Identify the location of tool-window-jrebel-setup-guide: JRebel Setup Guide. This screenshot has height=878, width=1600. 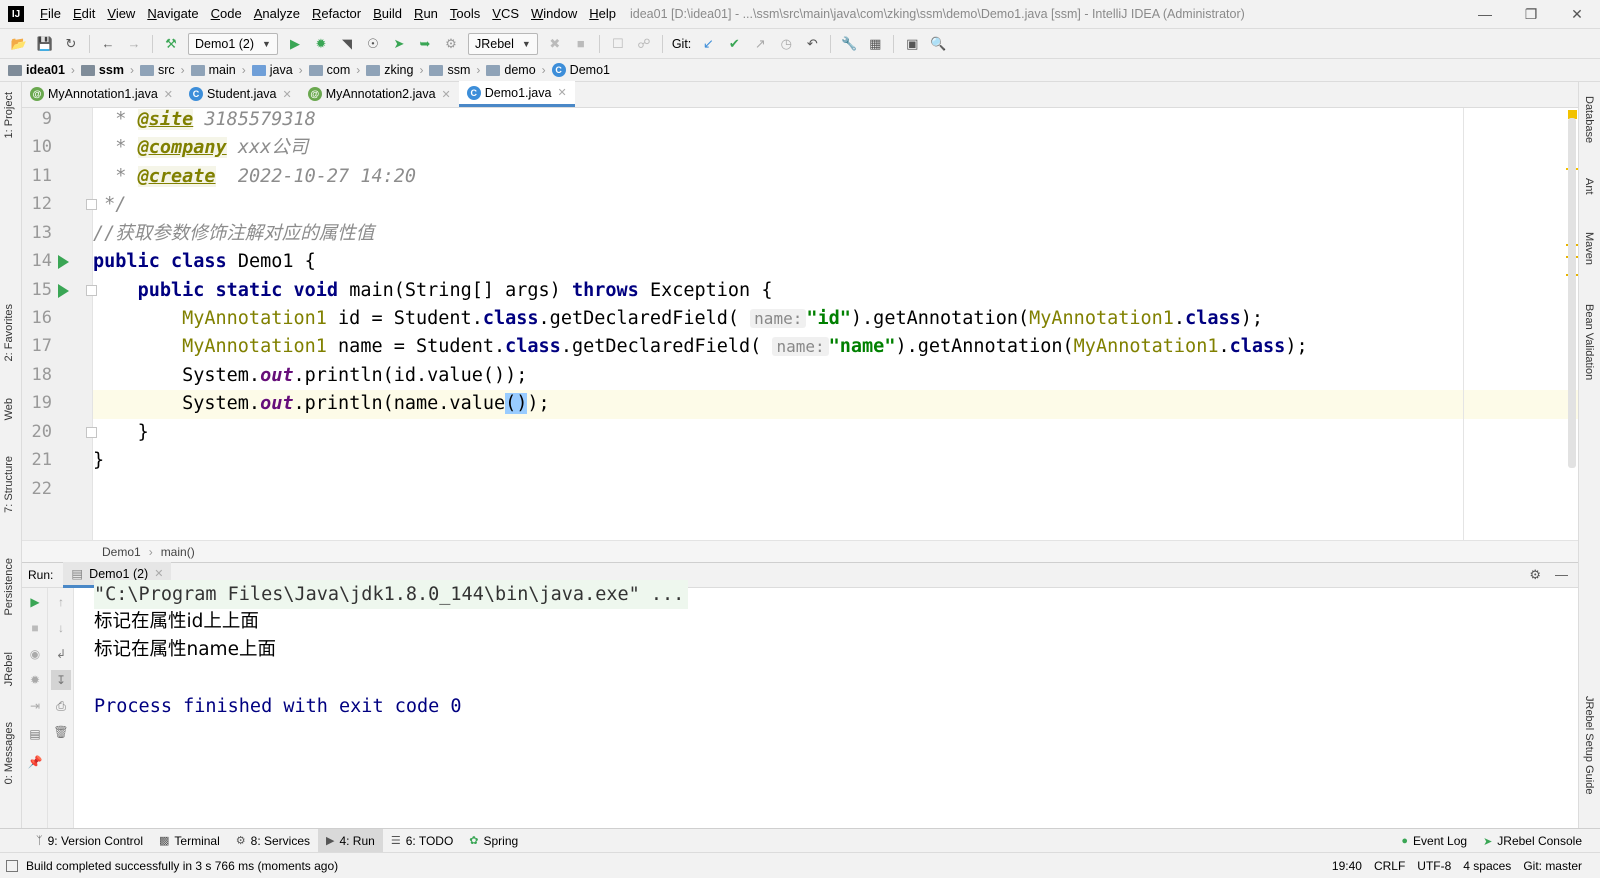
(1589, 745).